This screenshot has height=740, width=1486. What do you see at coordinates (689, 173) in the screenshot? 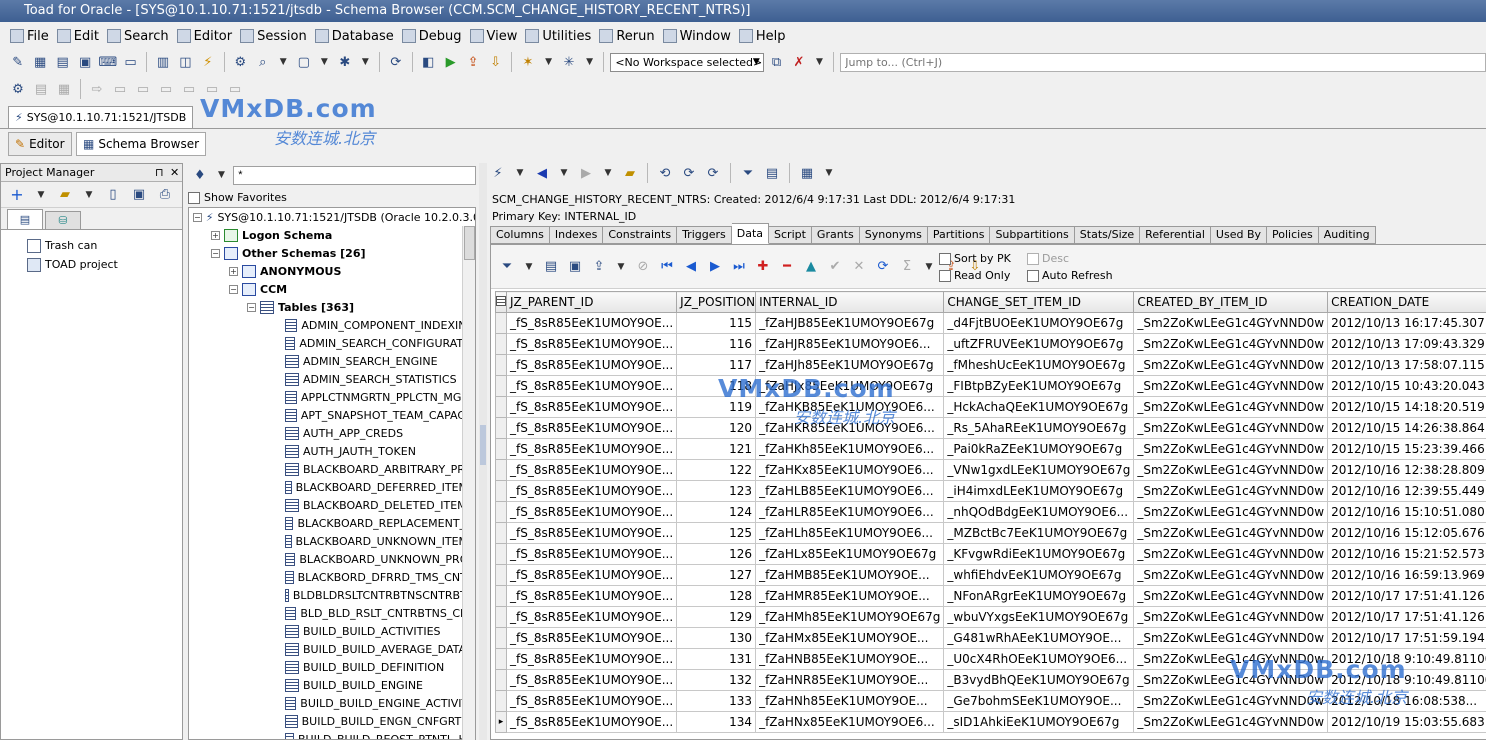
I see `refresh-all-icon: ⟳` at bounding box center [689, 173].